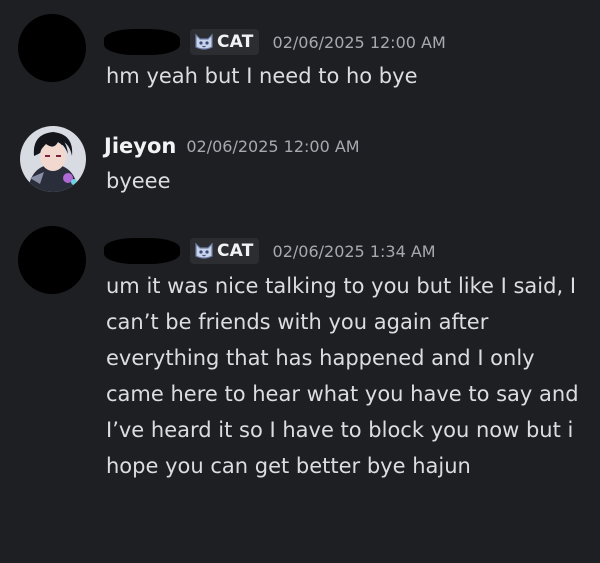  I want to click on anime-character-avatar-icon, so click(53, 159).